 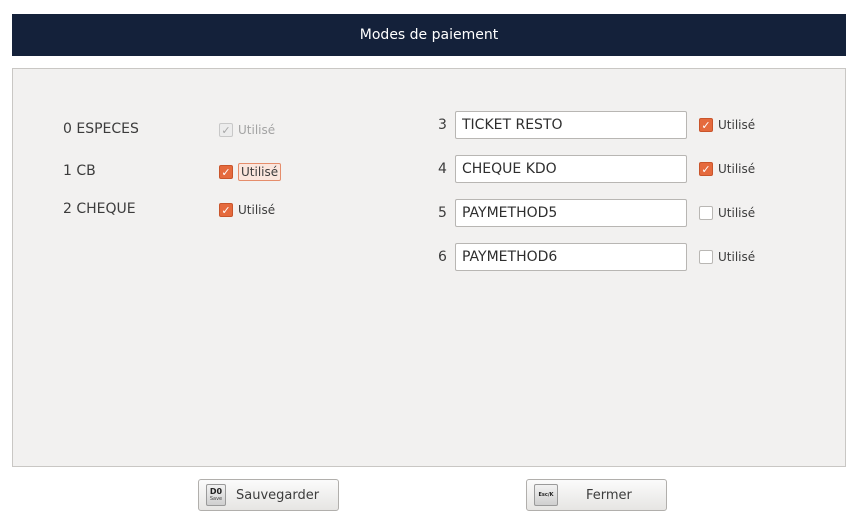 I want to click on save-button-label: Sauvegarder, so click(x=278, y=495).